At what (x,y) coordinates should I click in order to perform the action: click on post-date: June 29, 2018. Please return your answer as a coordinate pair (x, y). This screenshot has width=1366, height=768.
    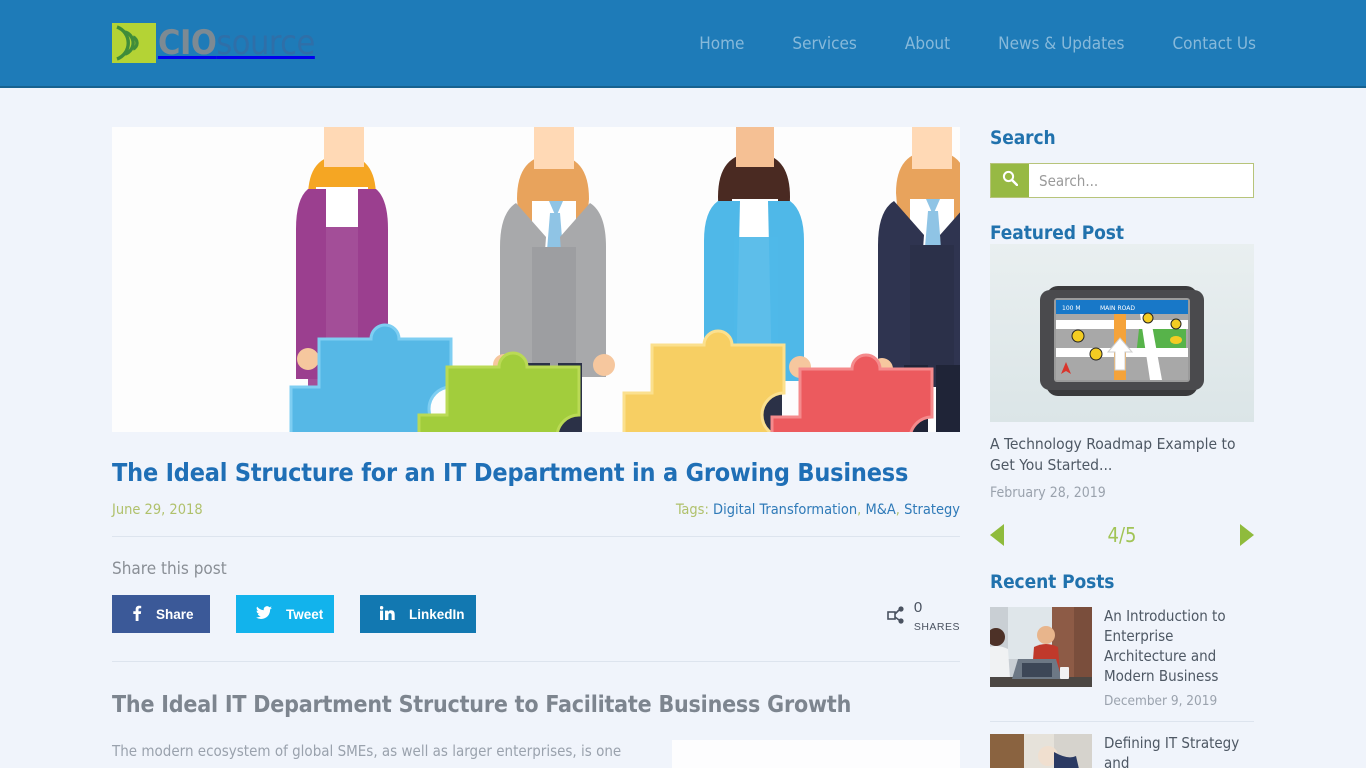
    Looking at the image, I should click on (157, 510).